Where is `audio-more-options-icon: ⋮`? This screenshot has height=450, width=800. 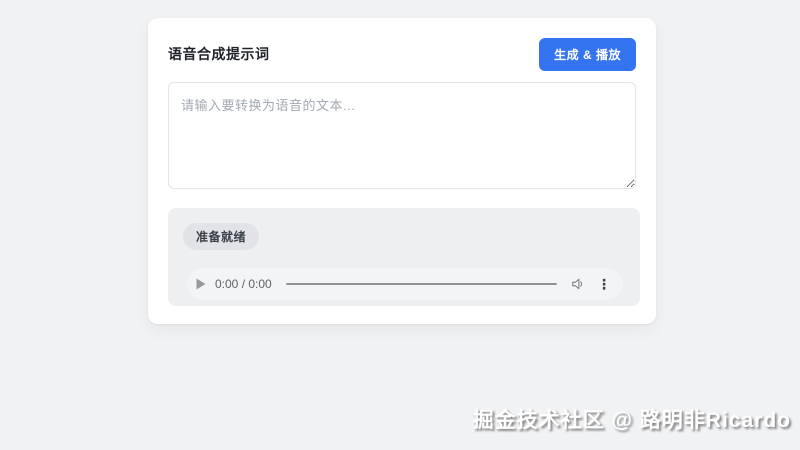 audio-more-options-icon: ⋮ is located at coordinates (604, 284).